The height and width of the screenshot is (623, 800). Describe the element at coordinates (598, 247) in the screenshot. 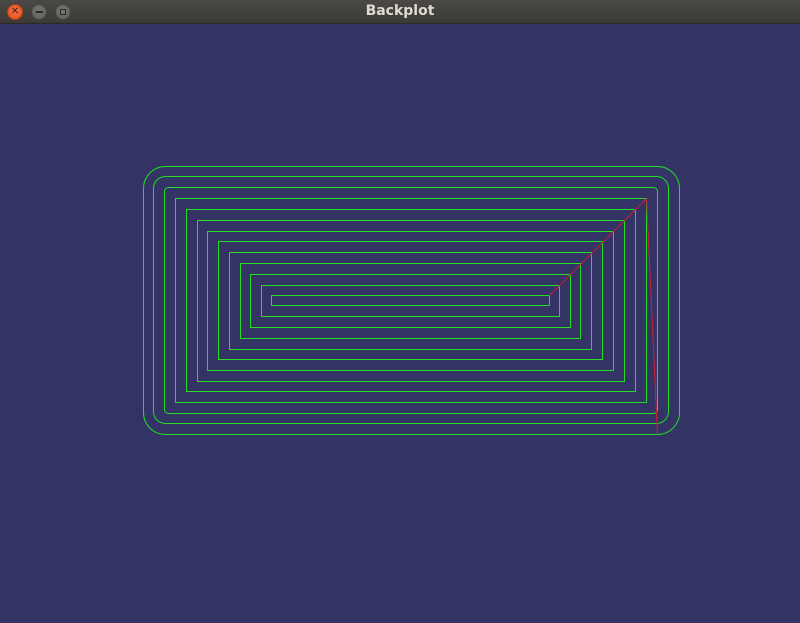

I see `rapid-diagonal` at that location.